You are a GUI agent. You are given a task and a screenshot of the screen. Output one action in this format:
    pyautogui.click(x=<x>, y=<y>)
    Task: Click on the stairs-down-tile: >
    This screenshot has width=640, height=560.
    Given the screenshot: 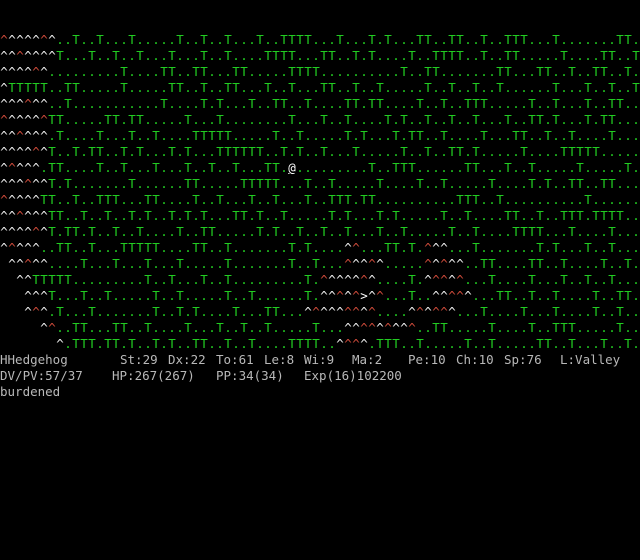 What is the action you would take?
    pyautogui.click(x=364, y=296)
    